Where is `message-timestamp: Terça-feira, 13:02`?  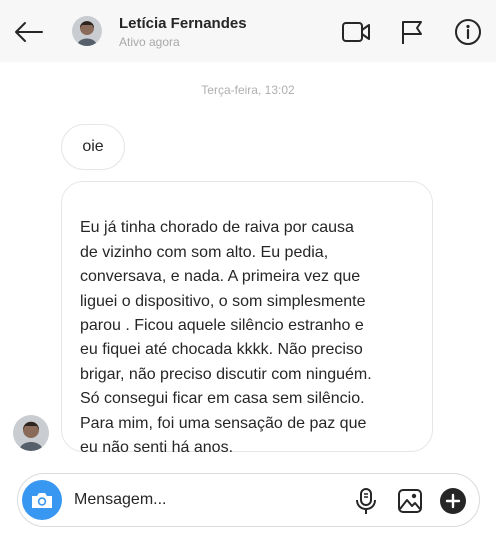
message-timestamp: Terça-feira, 13:02 is located at coordinates (248, 90).